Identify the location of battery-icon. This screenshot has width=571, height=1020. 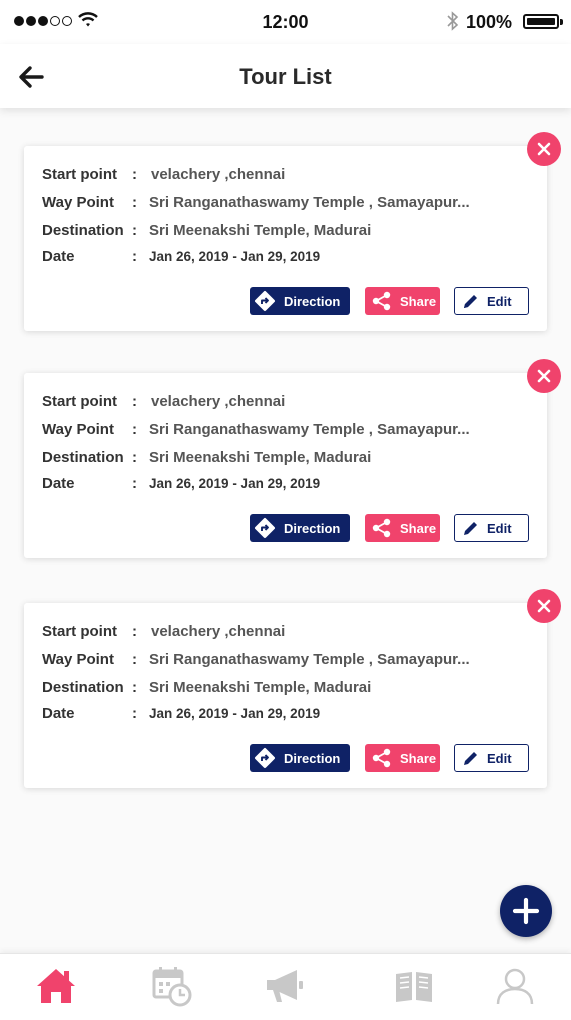
(543, 21).